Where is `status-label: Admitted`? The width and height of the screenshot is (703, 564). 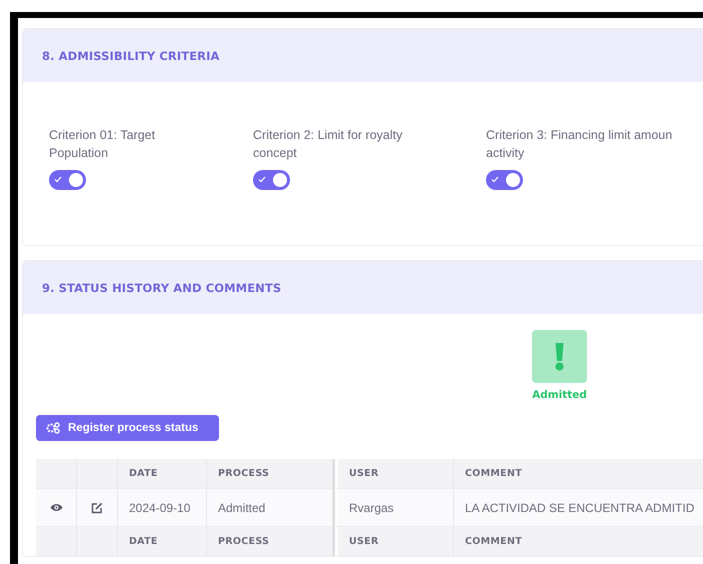 status-label: Admitted is located at coordinates (559, 395).